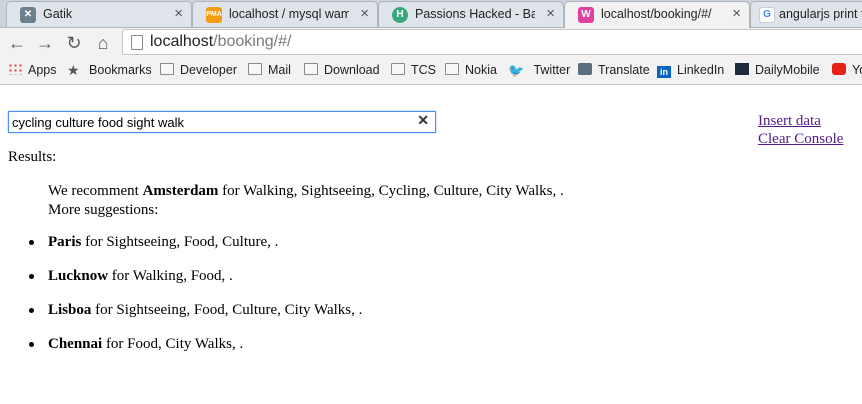 This screenshot has height=404, width=862. What do you see at coordinates (99, 14) in the screenshot?
I see `tab-gatik: ✕ Gatik ×` at bounding box center [99, 14].